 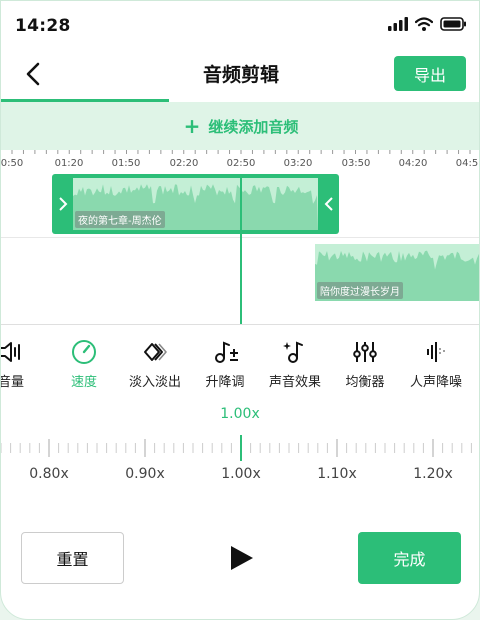 What do you see at coordinates (49, 474) in the screenshot?
I see `speed-label: 0.80x` at bounding box center [49, 474].